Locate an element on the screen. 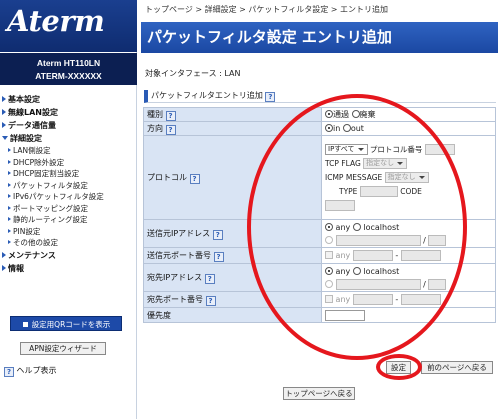  tcp-flag-select: 指定なし is located at coordinates (385, 163).